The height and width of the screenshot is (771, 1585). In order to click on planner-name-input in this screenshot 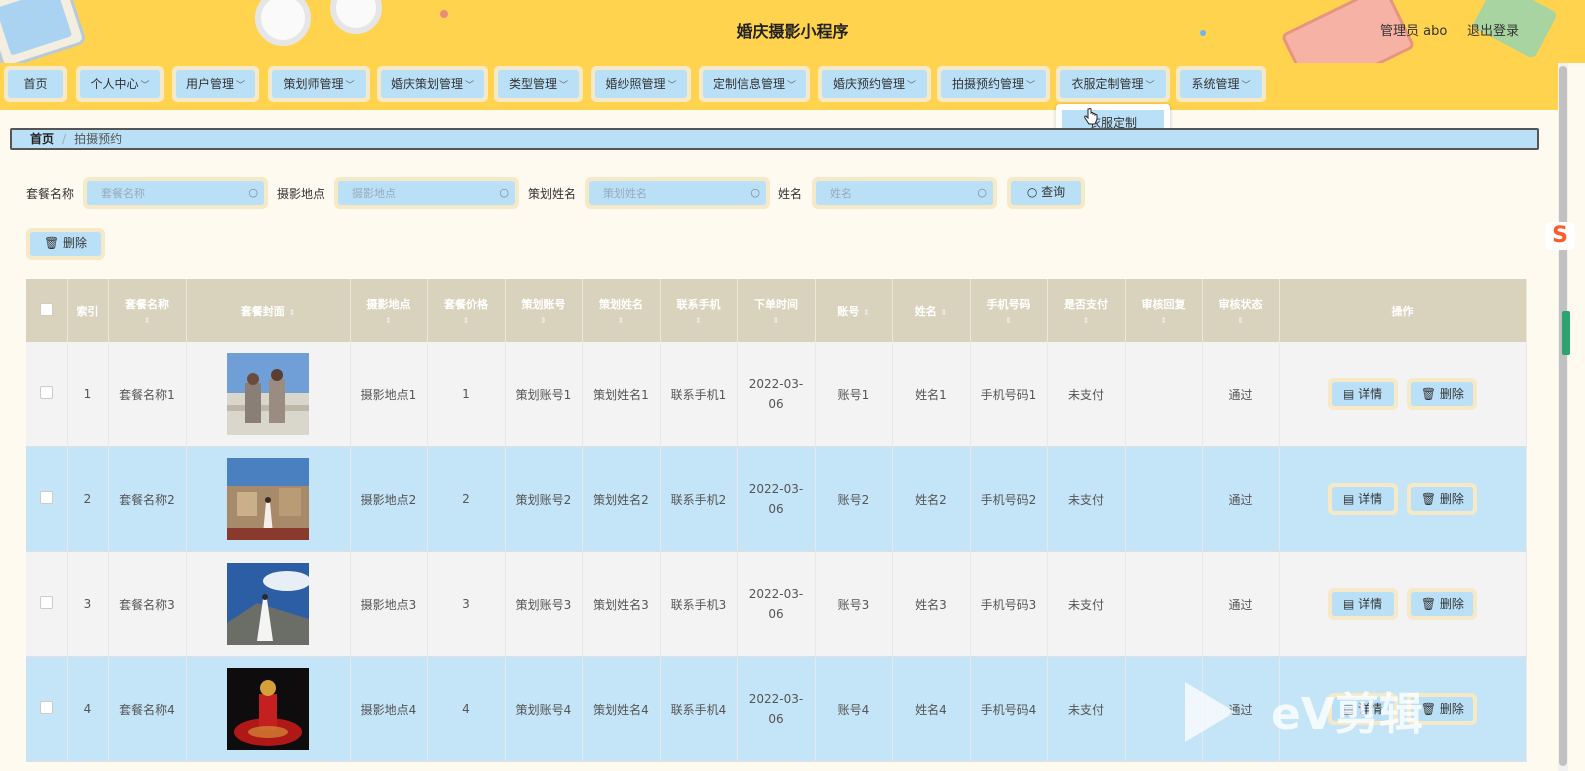, I will do `click(677, 193)`.